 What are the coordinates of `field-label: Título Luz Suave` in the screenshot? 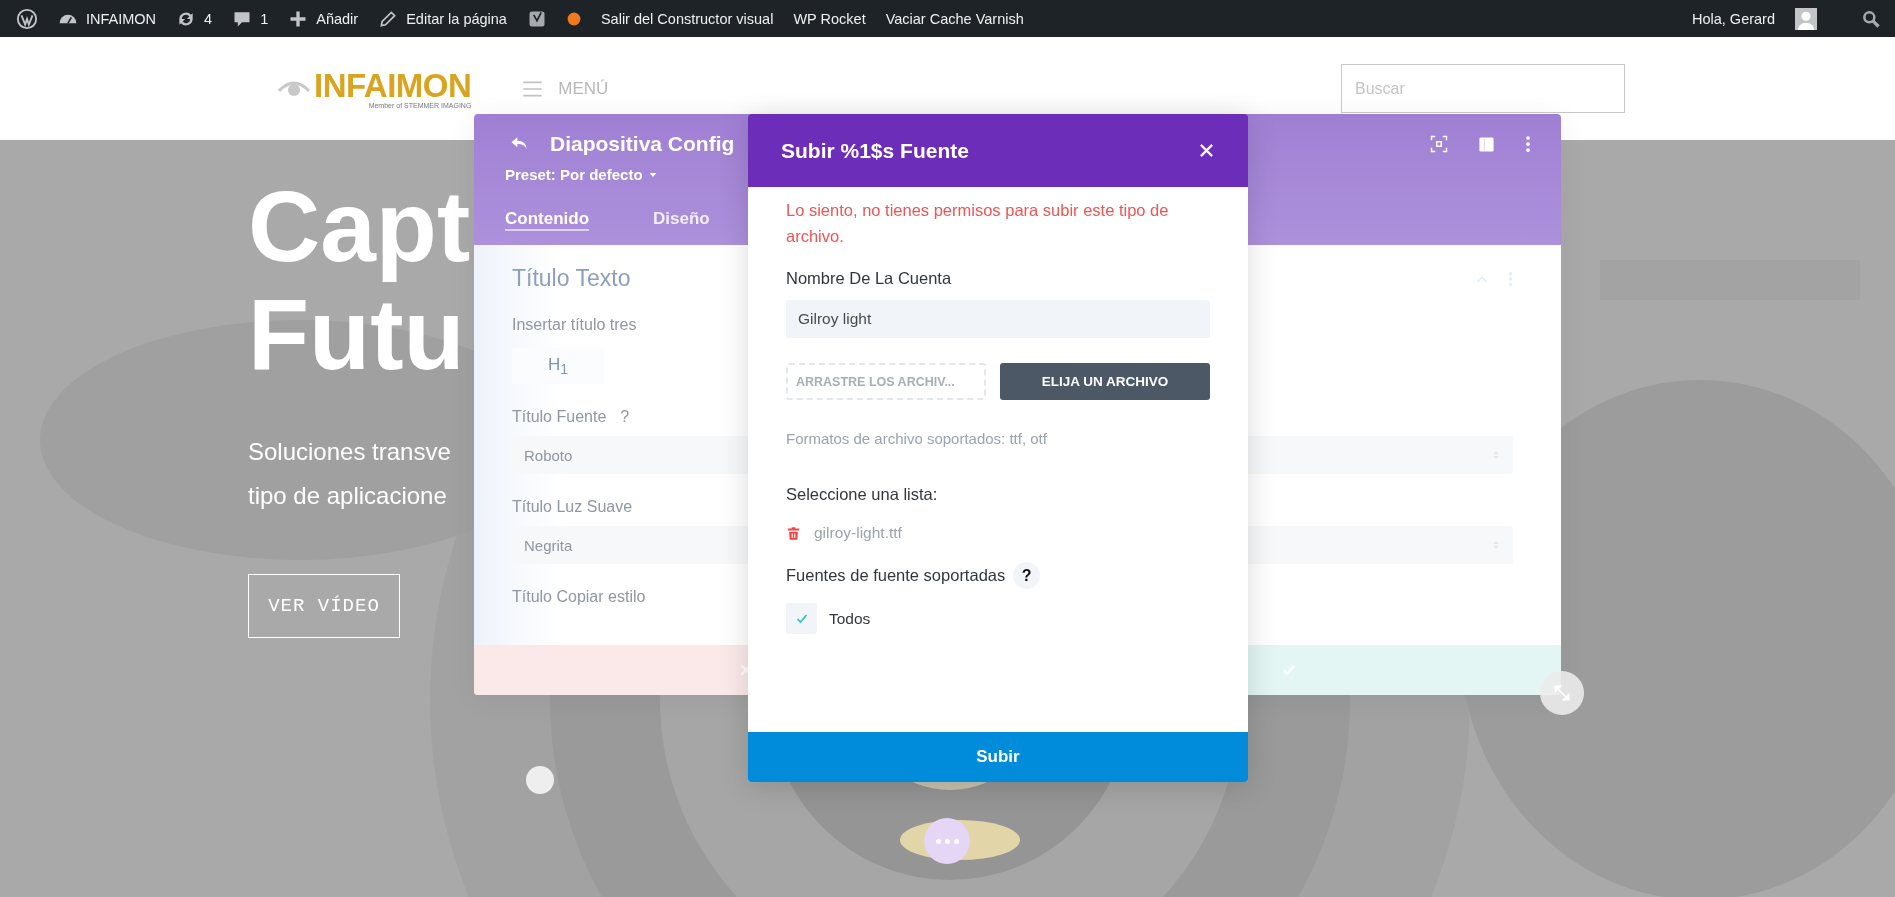 It's located at (572, 507).